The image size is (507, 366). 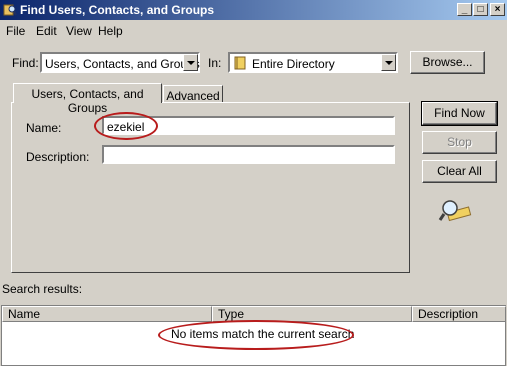 What do you see at coordinates (79, 31) in the screenshot?
I see `menu-view: View` at bounding box center [79, 31].